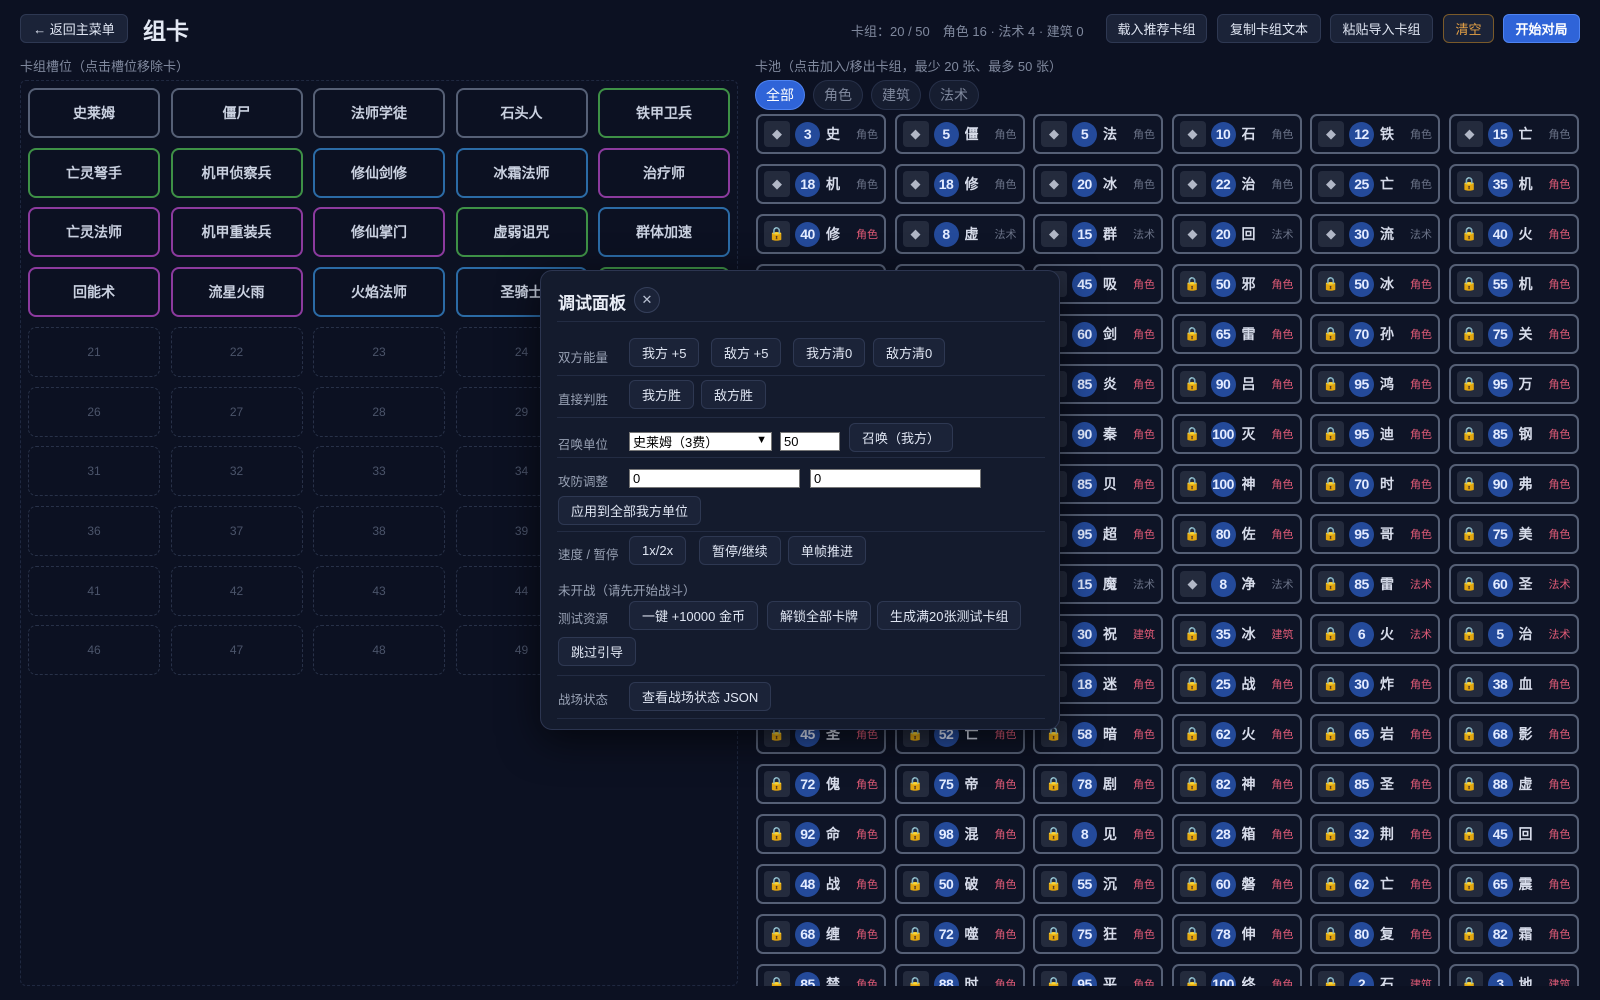 Image resolution: width=1600 pixels, height=1000 pixels. I want to click on pool-card: 🔒 65 雷 角色, so click(1236, 334).